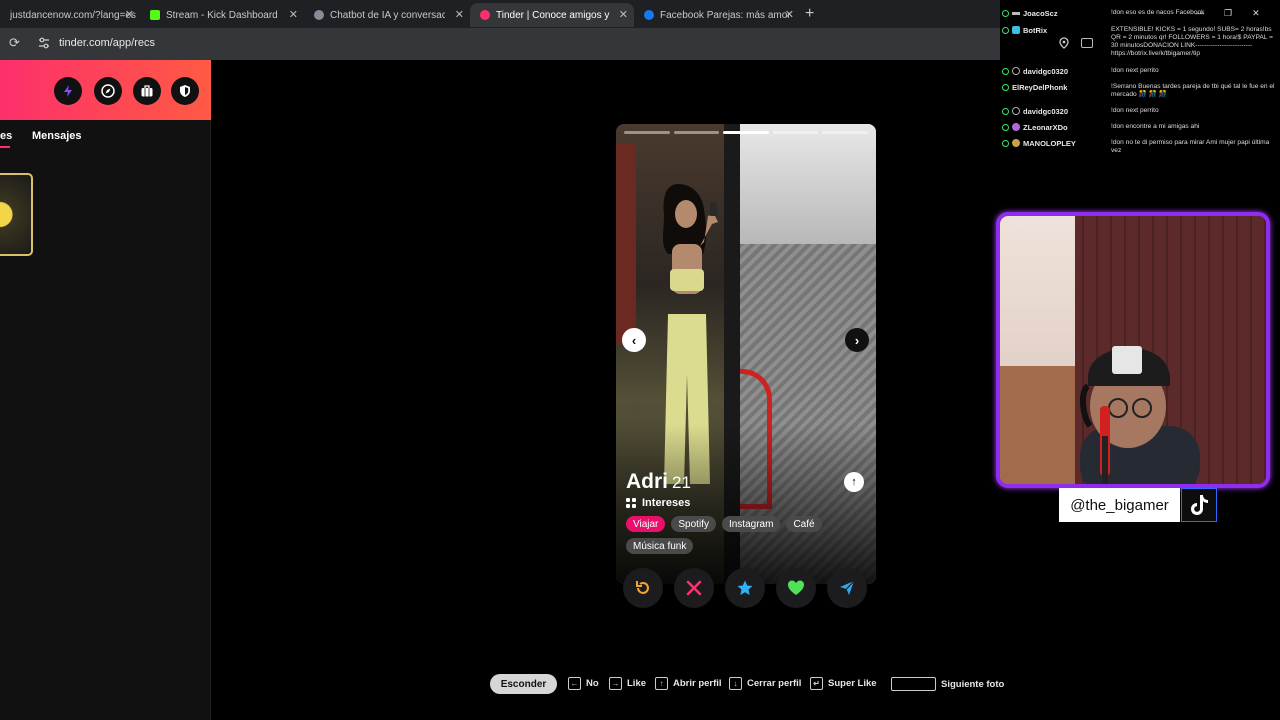 Image resolution: width=1280 pixels, height=720 pixels. What do you see at coordinates (147, 91) in the screenshot?
I see `shop-button` at bounding box center [147, 91].